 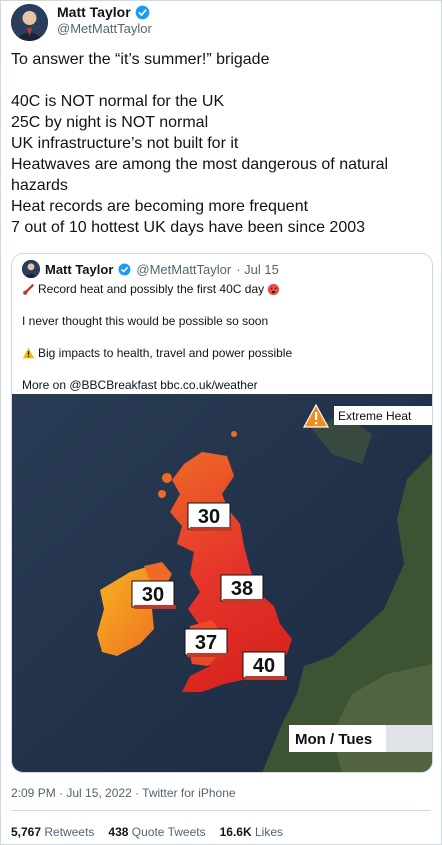 I want to click on hot-face-icon, so click(x=273, y=289).